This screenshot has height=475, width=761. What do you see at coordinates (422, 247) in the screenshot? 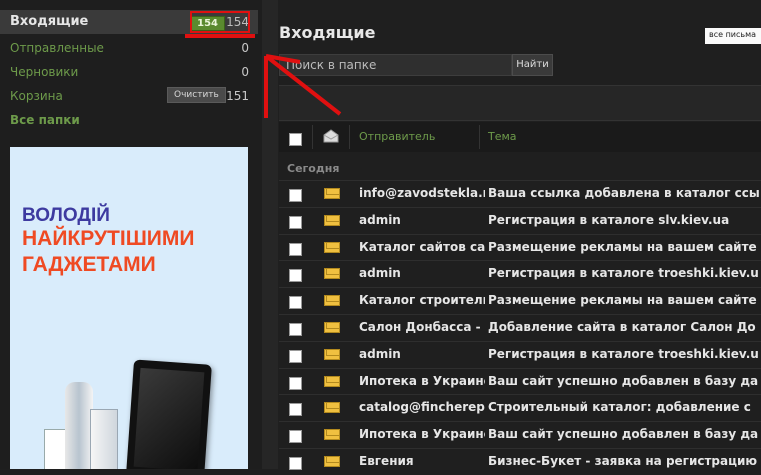
I see `message-sender: Каталог сайтов сат` at bounding box center [422, 247].